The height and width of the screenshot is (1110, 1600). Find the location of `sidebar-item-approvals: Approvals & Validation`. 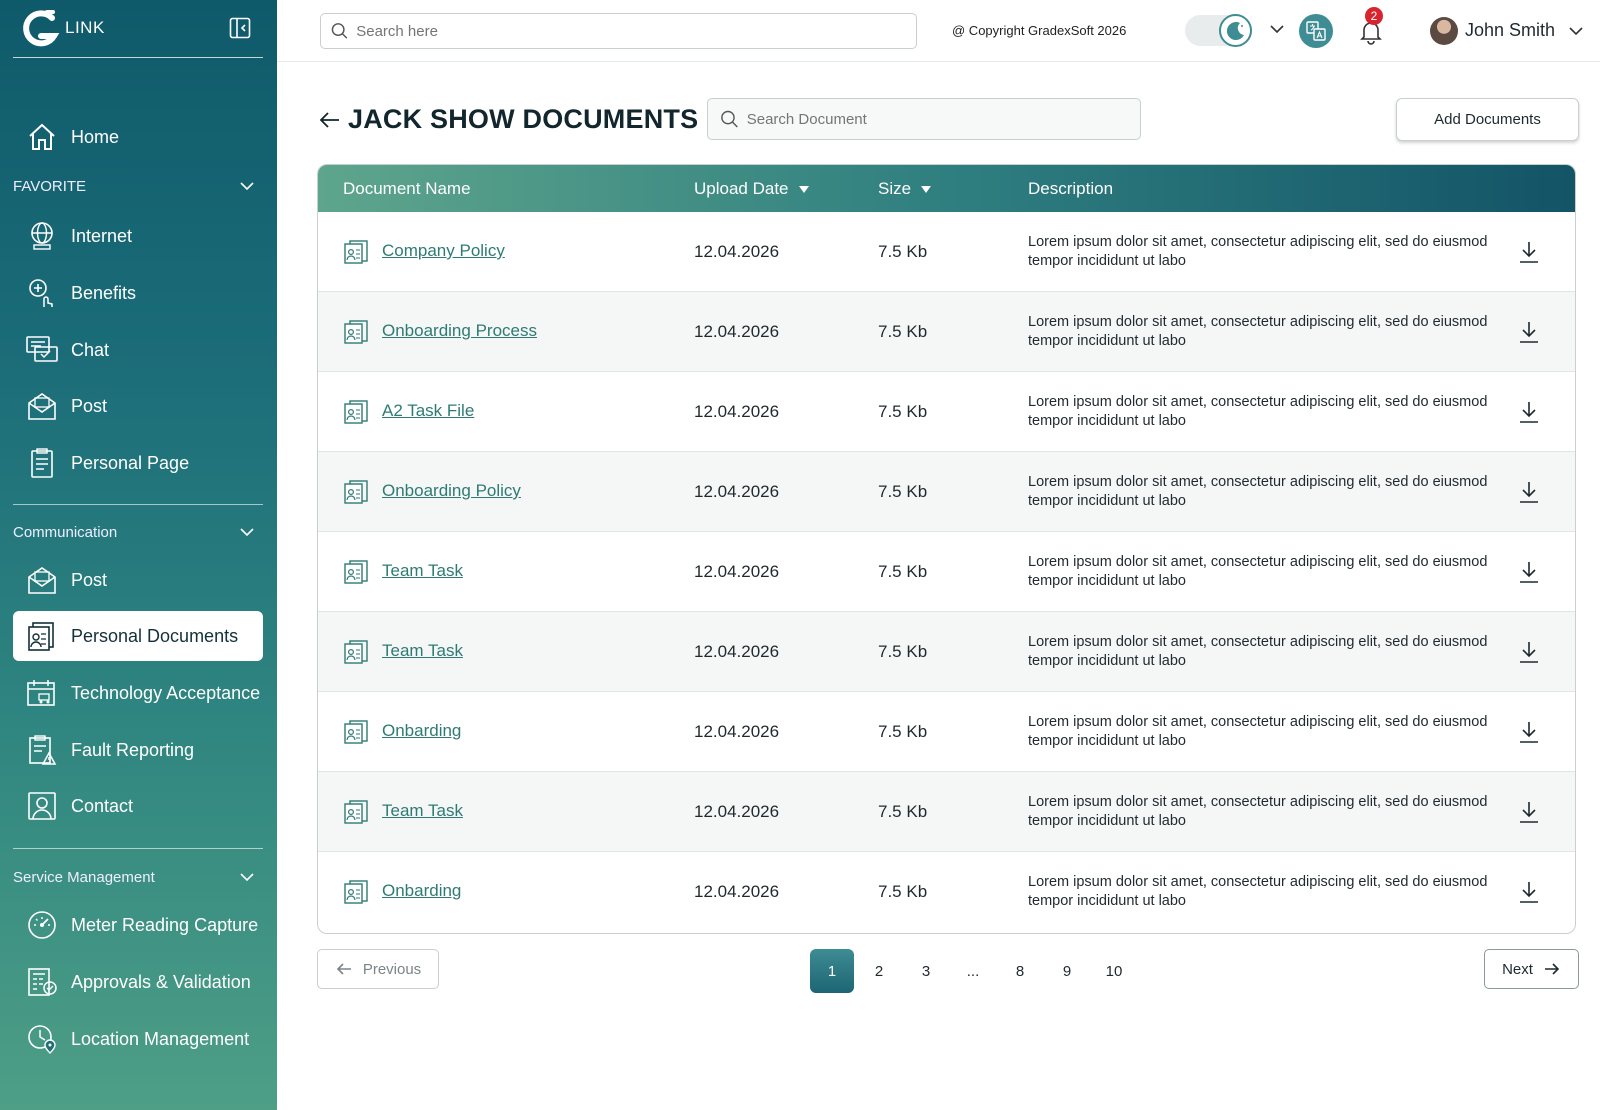

sidebar-item-approvals: Approvals & Validation is located at coordinates (138, 982).